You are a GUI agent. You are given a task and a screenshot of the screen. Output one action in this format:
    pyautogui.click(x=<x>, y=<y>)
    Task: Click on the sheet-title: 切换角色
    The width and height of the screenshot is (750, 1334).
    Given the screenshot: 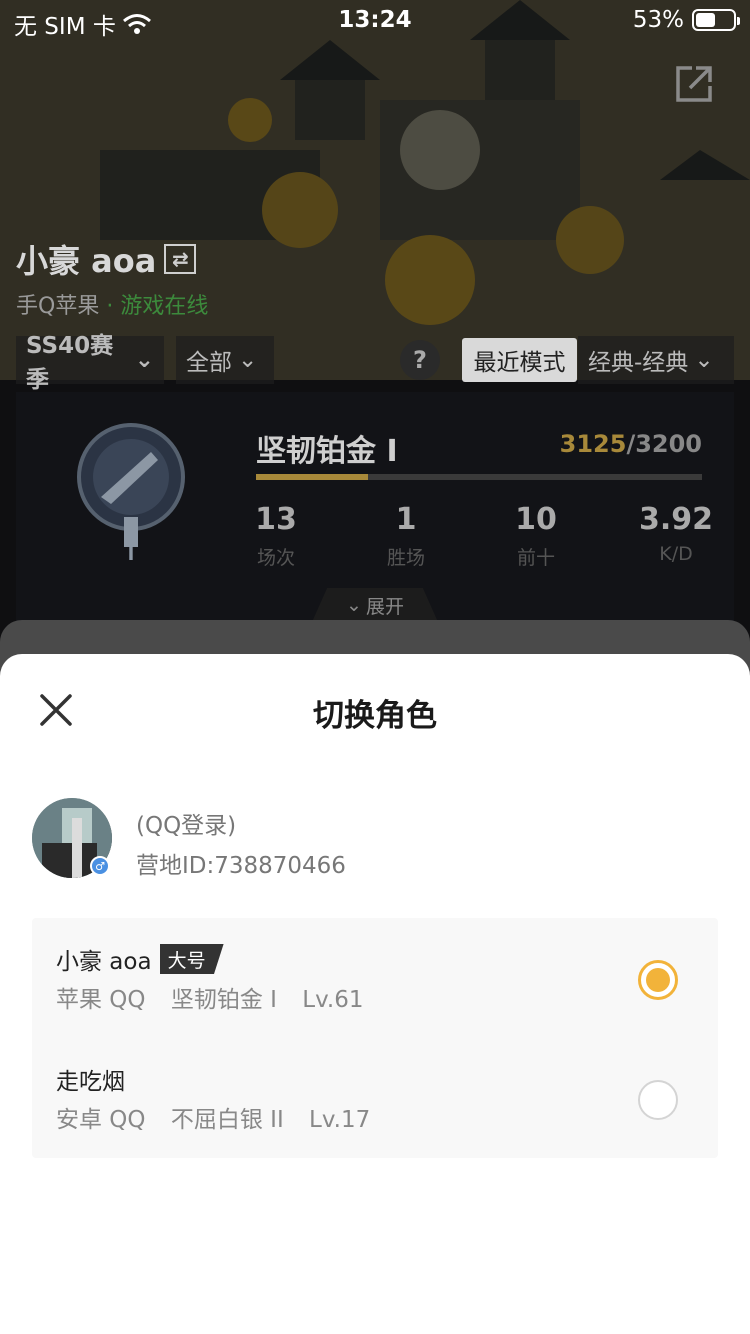 What is the action you would take?
    pyautogui.click(x=375, y=716)
    